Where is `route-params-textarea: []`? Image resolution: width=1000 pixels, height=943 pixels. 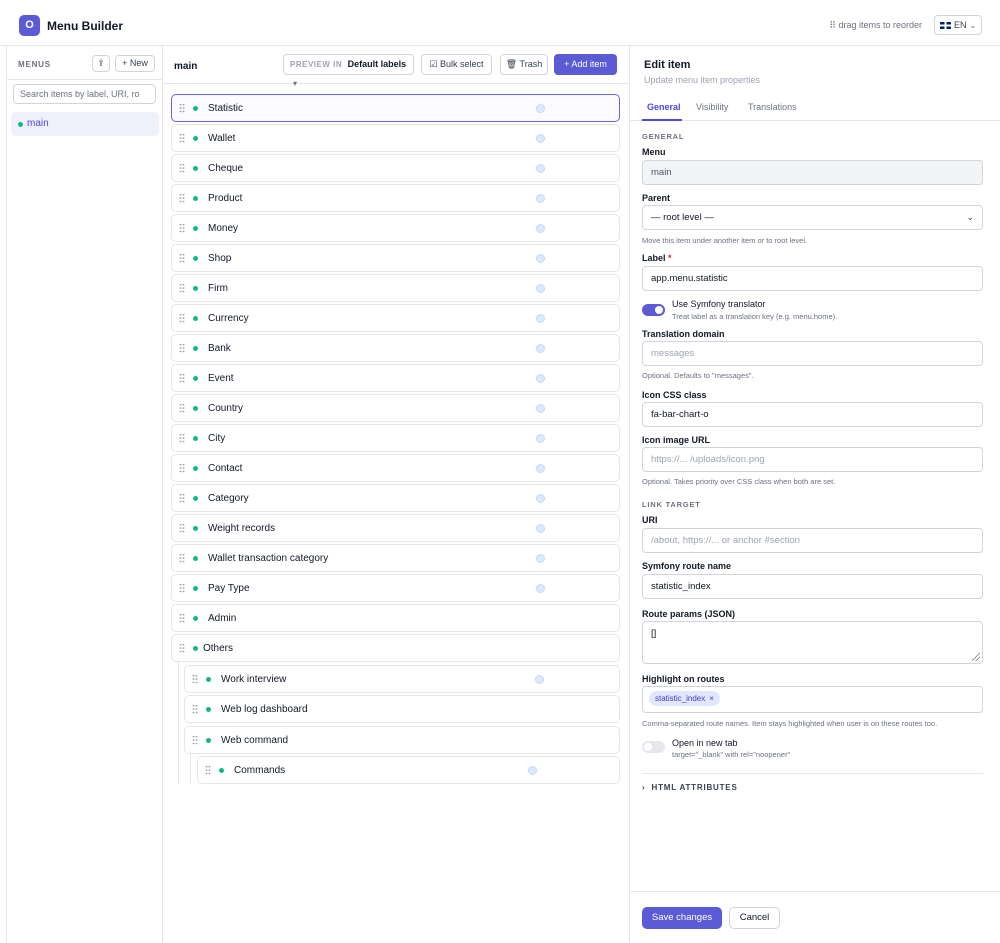
route-params-textarea: [] is located at coordinates (812, 642).